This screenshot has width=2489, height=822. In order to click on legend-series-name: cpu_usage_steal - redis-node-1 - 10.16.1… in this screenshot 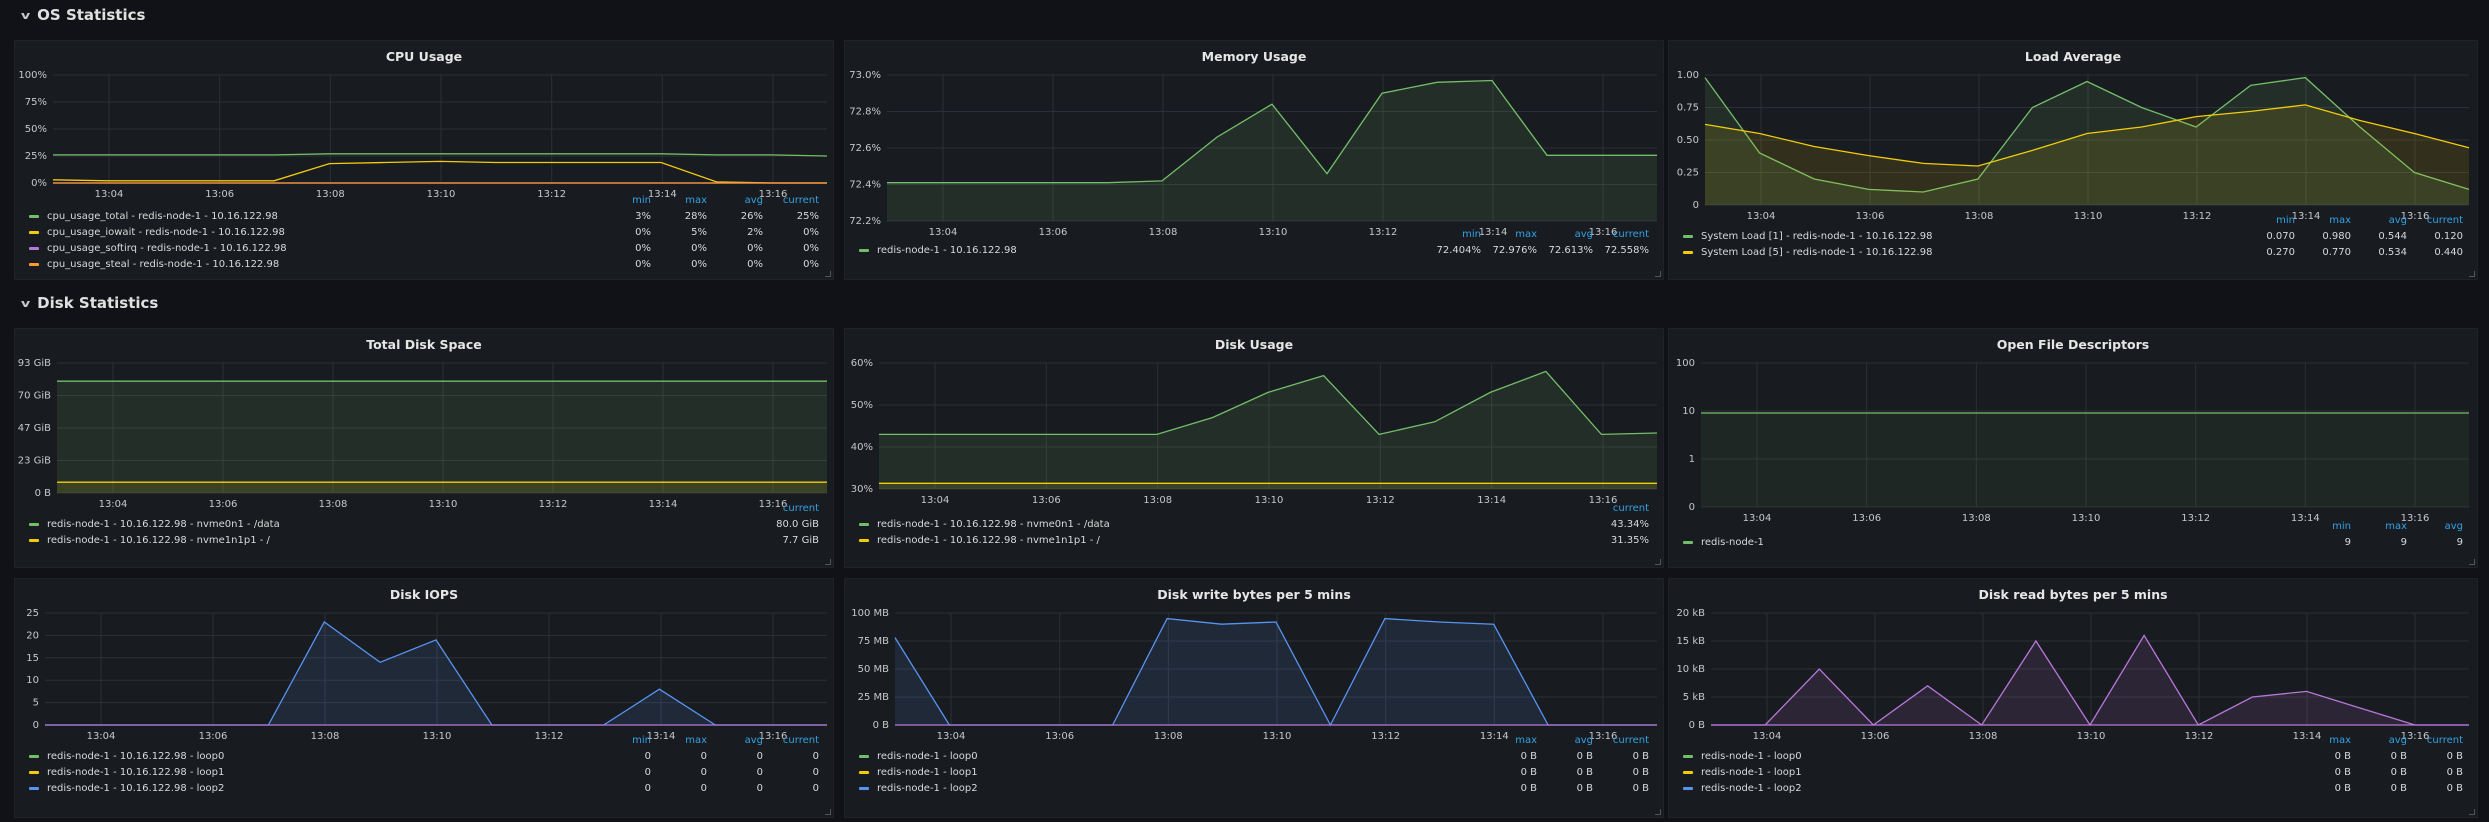, I will do `click(163, 264)`.